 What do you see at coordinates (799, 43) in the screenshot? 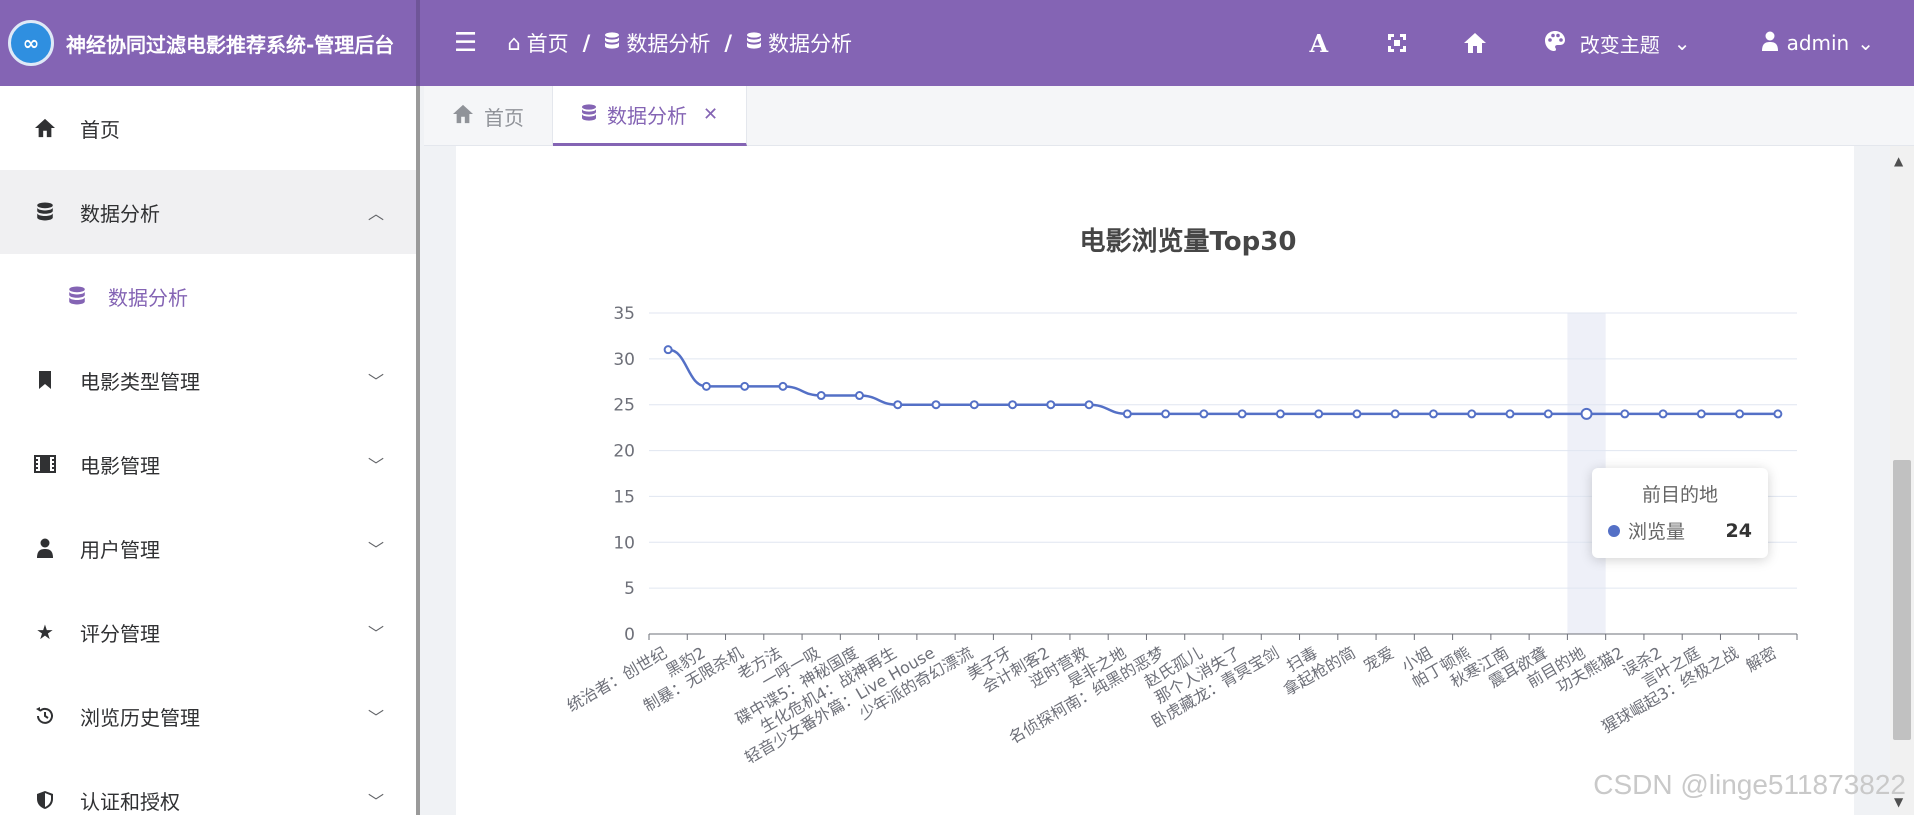
I see `breadcrumb-current: 数据分析` at bounding box center [799, 43].